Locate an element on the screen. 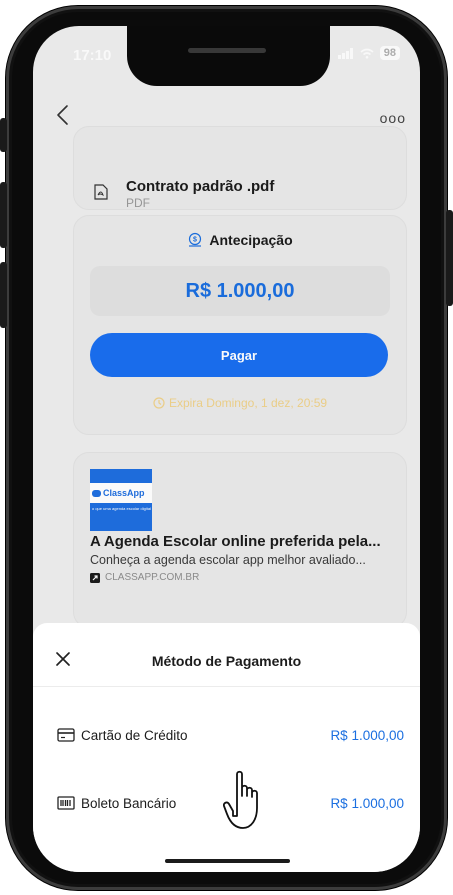 This screenshot has width=453, height=895. hand-pointer-icon is located at coordinates (240, 799).